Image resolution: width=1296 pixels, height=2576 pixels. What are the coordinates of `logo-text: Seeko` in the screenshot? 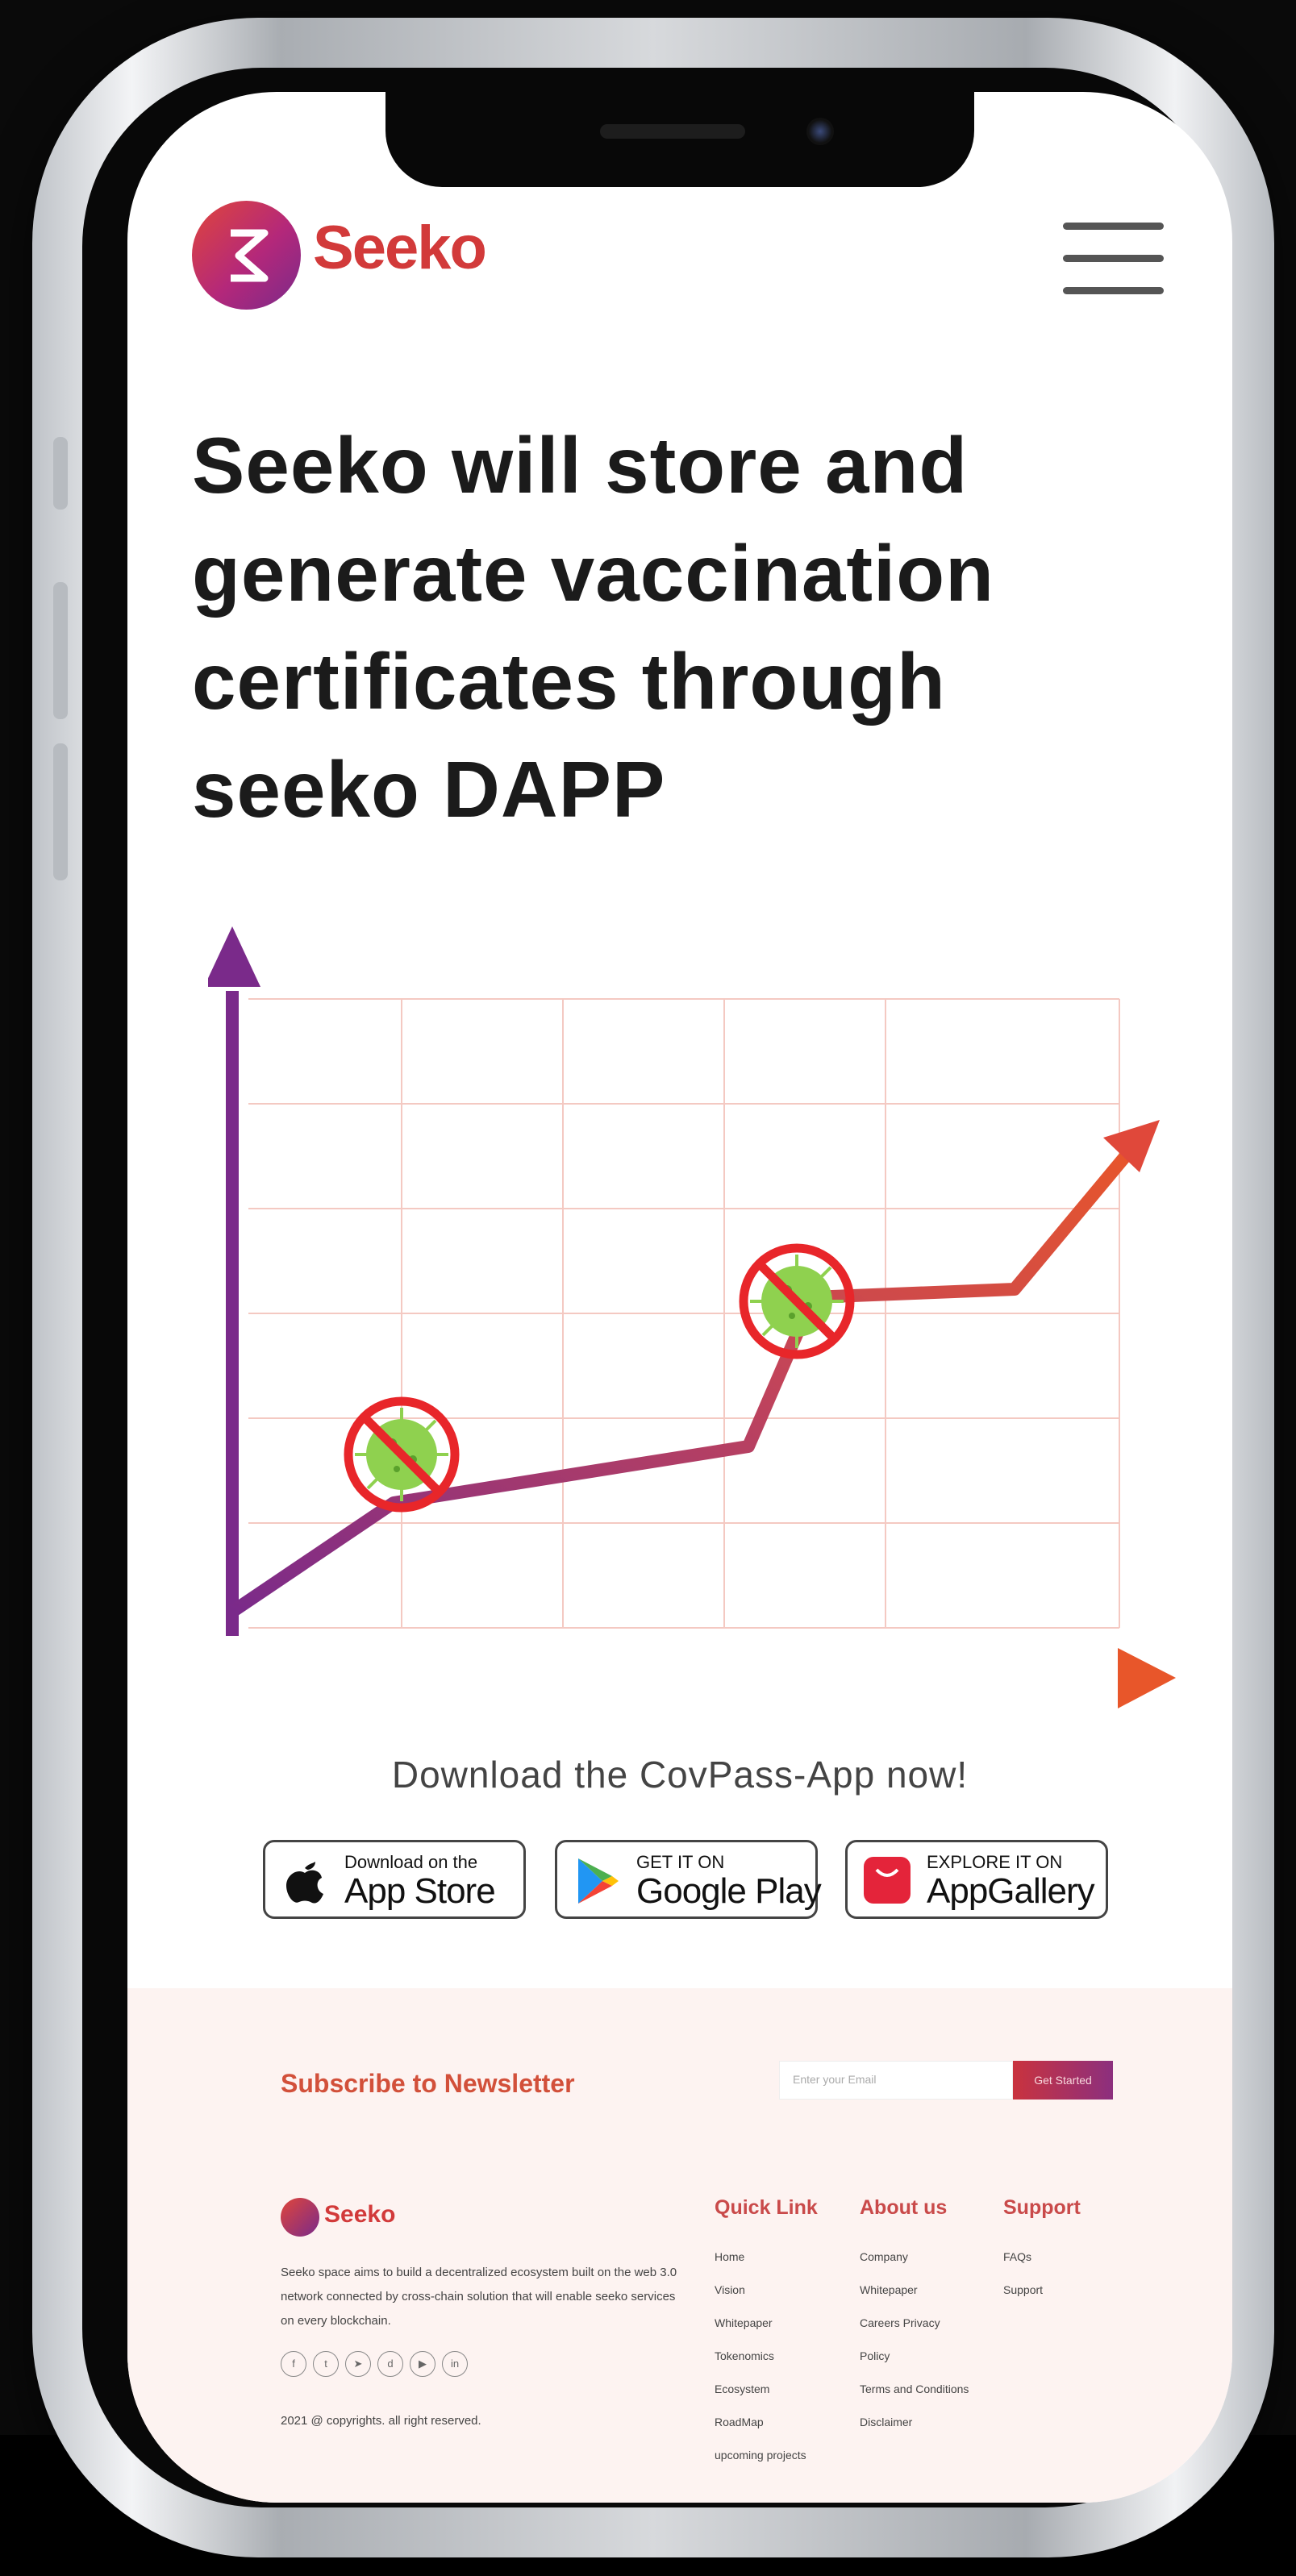 It's located at (400, 248).